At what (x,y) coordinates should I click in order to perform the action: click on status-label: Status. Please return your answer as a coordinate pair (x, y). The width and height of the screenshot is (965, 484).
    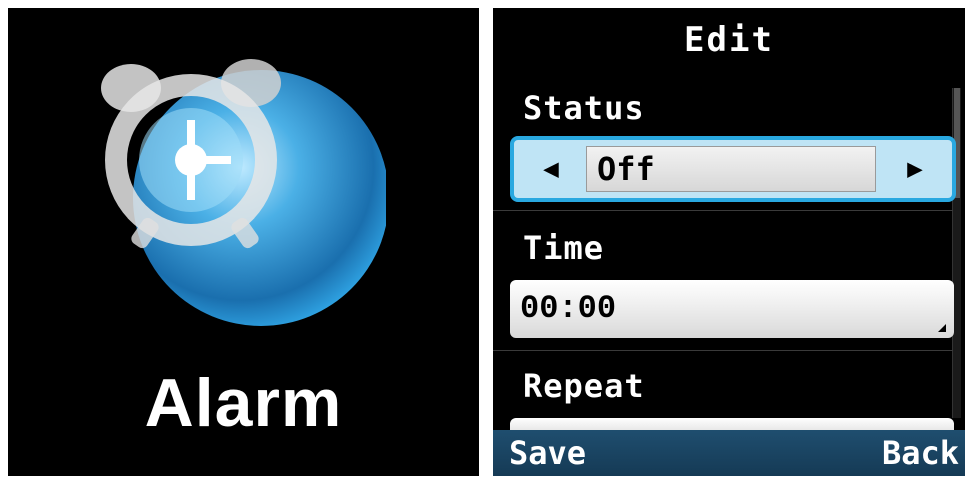
    Looking at the image, I should click on (584, 108).